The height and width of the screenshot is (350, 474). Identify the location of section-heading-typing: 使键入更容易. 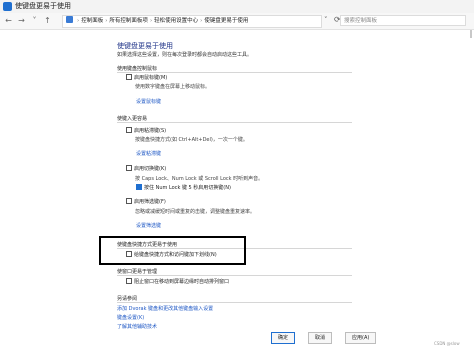
(132, 119).